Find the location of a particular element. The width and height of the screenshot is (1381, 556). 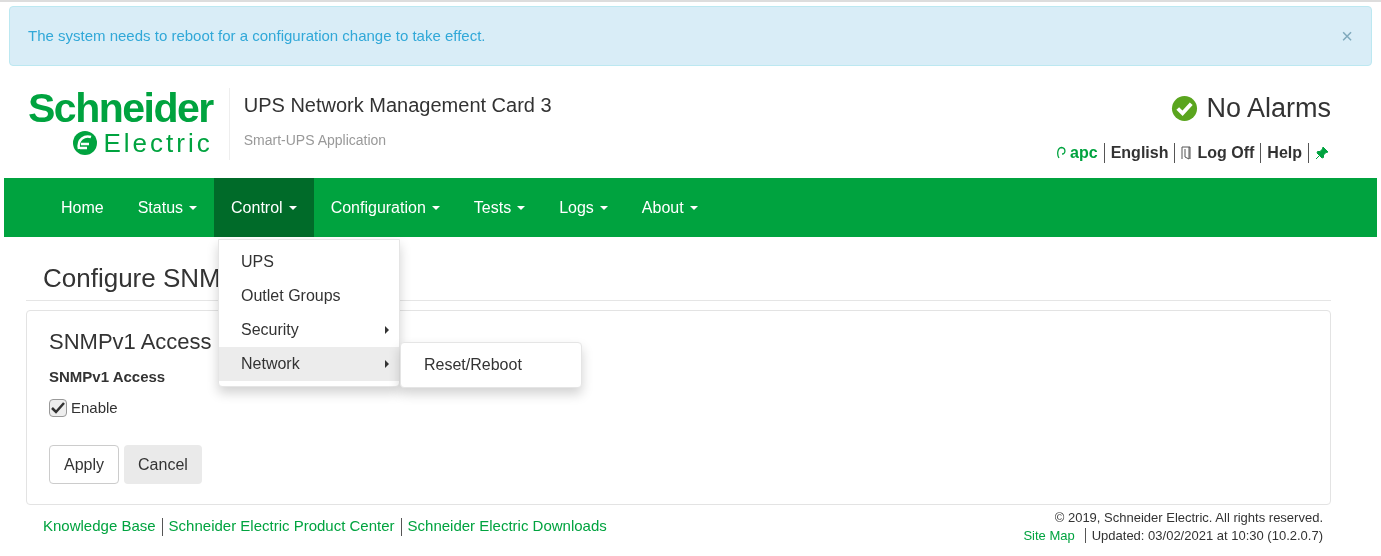

apply-button: Apply is located at coordinates (84, 464).